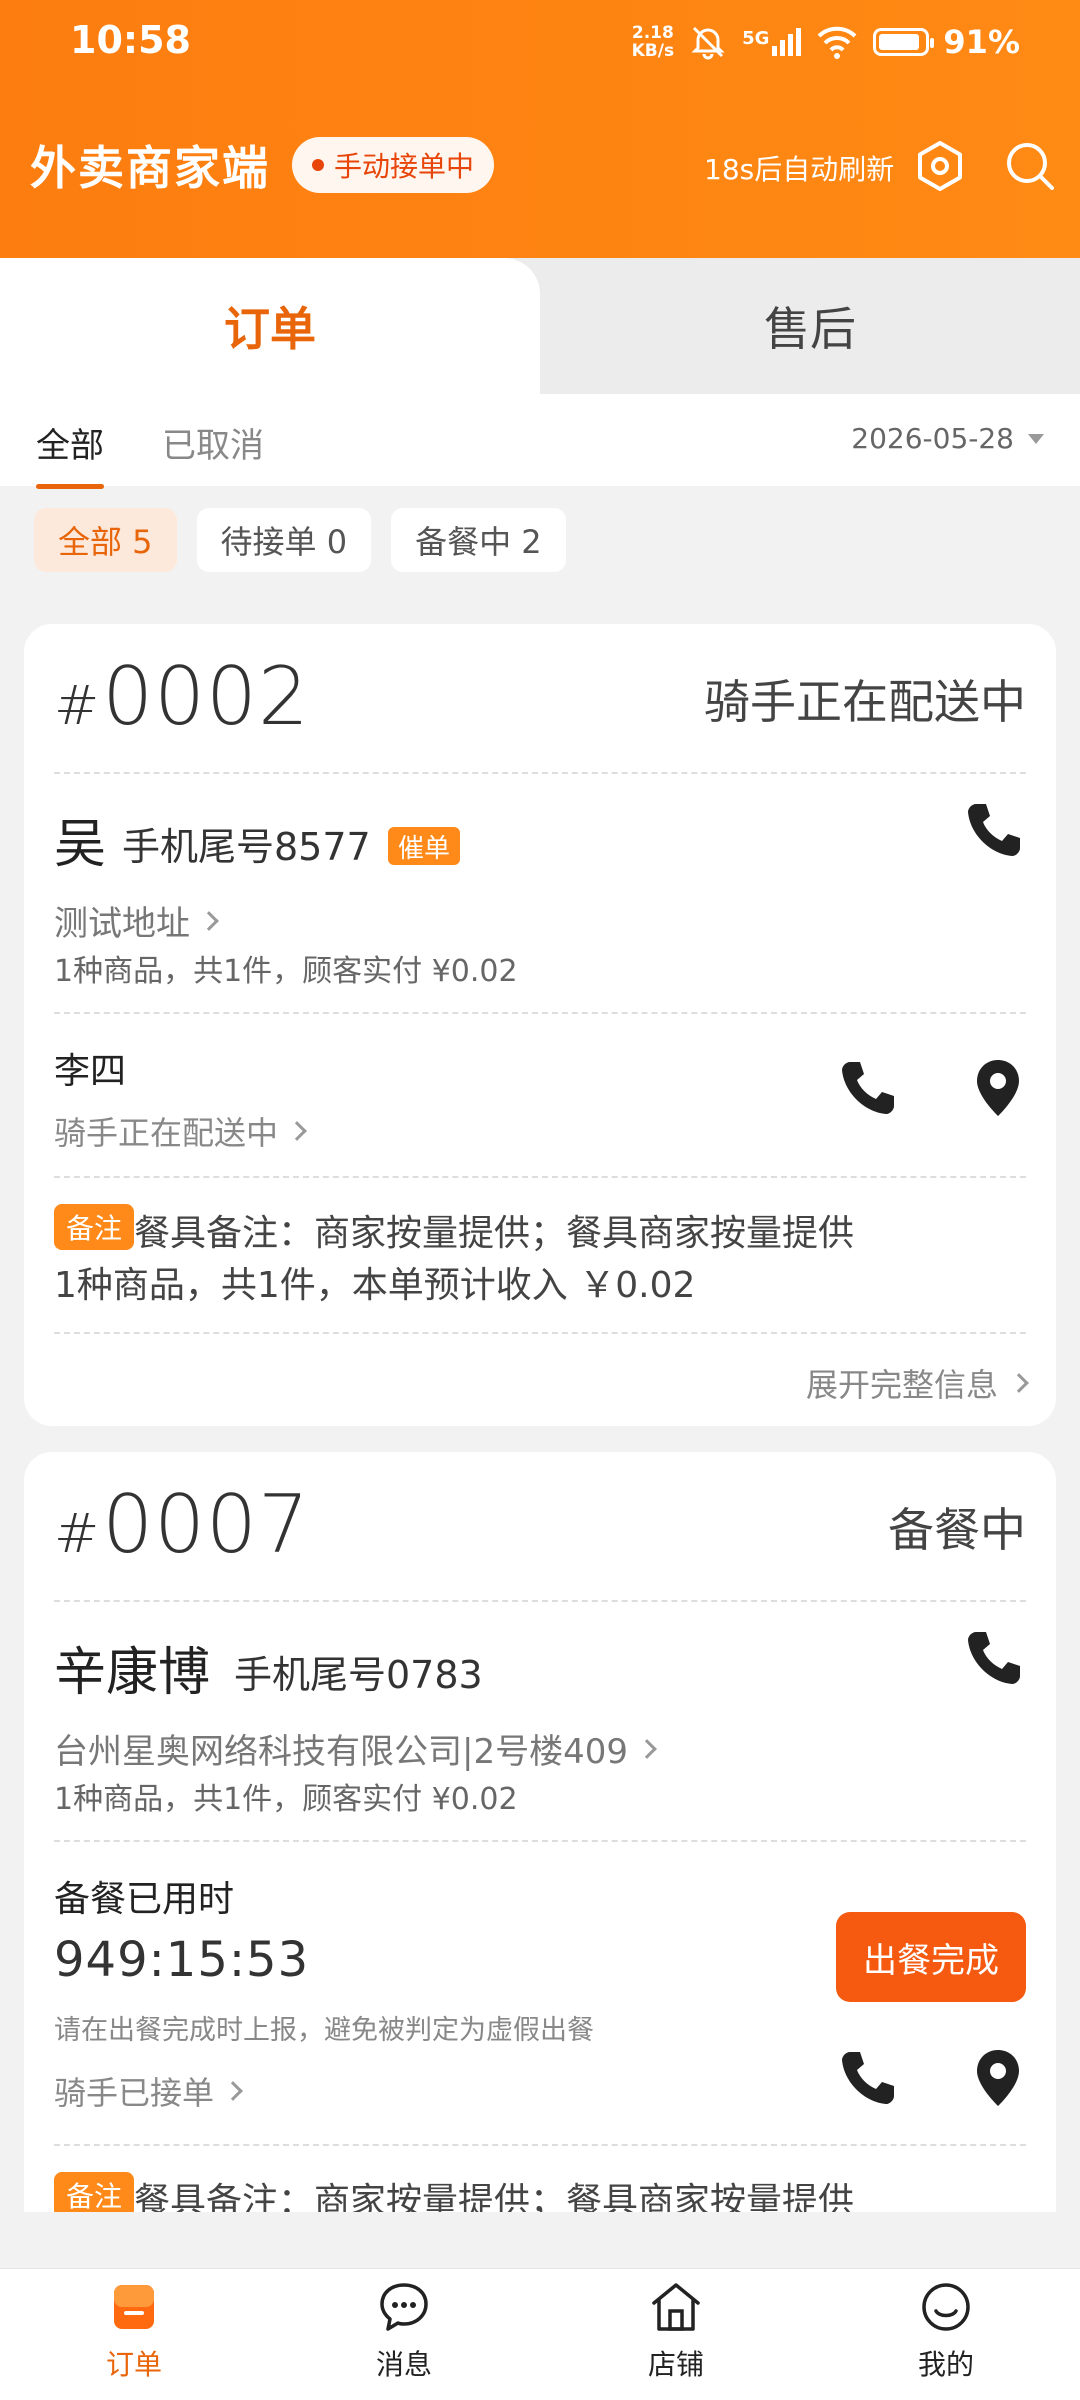 The width and height of the screenshot is (1080, 2400). What do you see at coordinates (478, 540) in the screenshot?
I see `filter-chip-preparing: 备餐中 2` at bounding box center [478, 540].